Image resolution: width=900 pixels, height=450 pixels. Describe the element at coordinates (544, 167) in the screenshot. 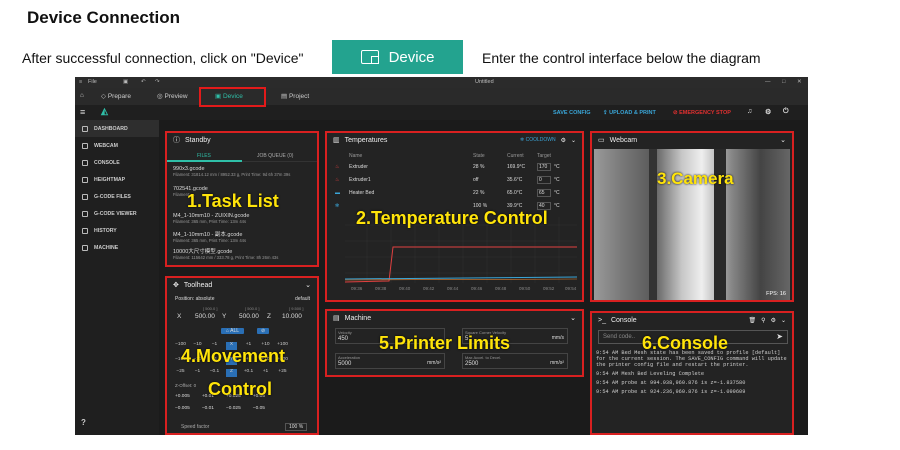

I see `target-input: 170` at that location.